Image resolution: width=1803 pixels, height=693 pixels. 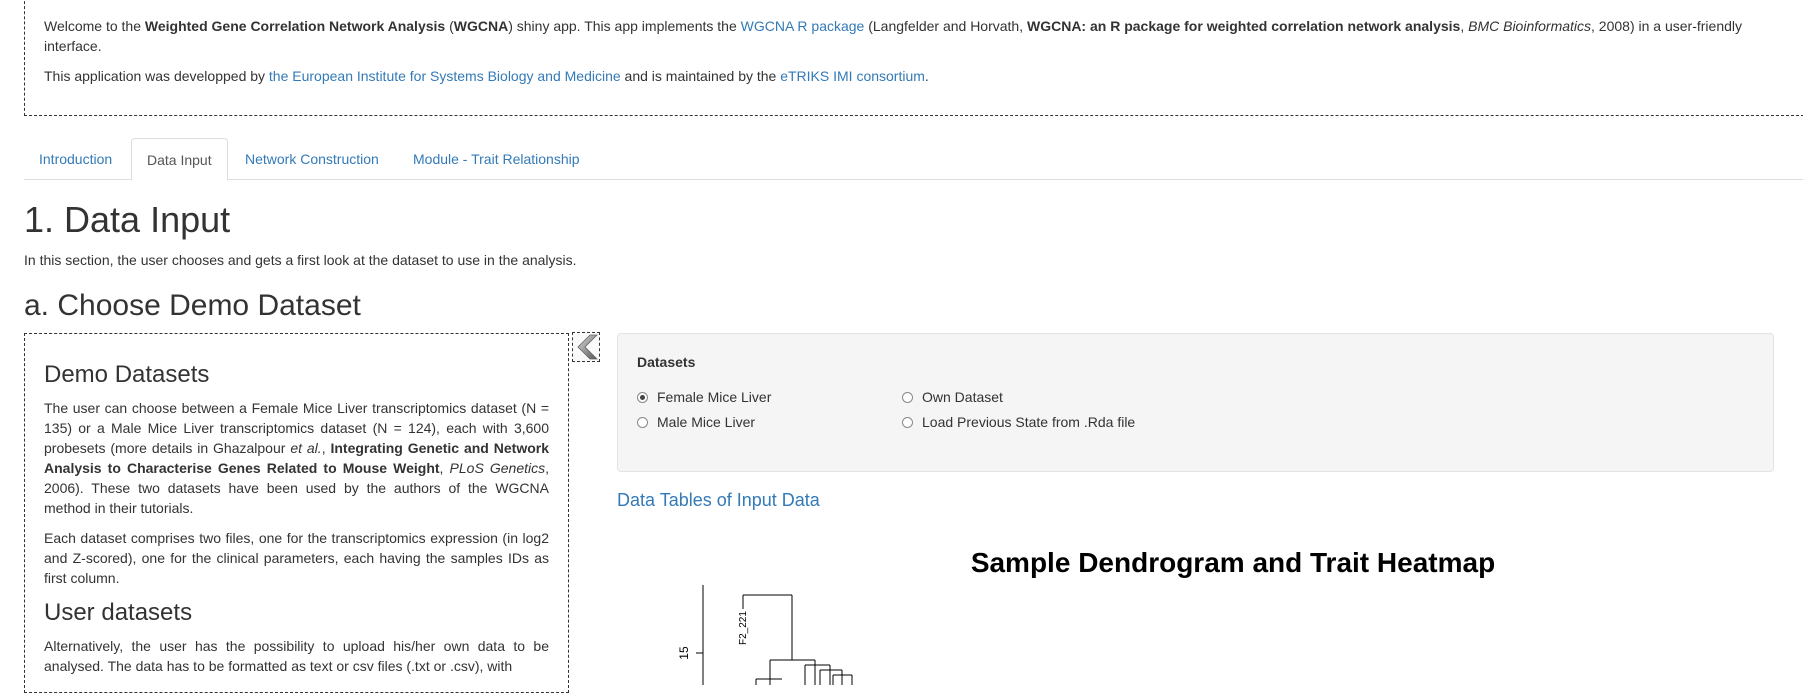 I want to click on radio-male-mice-liver: Male Mice Liver, so click(x=696, y=422).